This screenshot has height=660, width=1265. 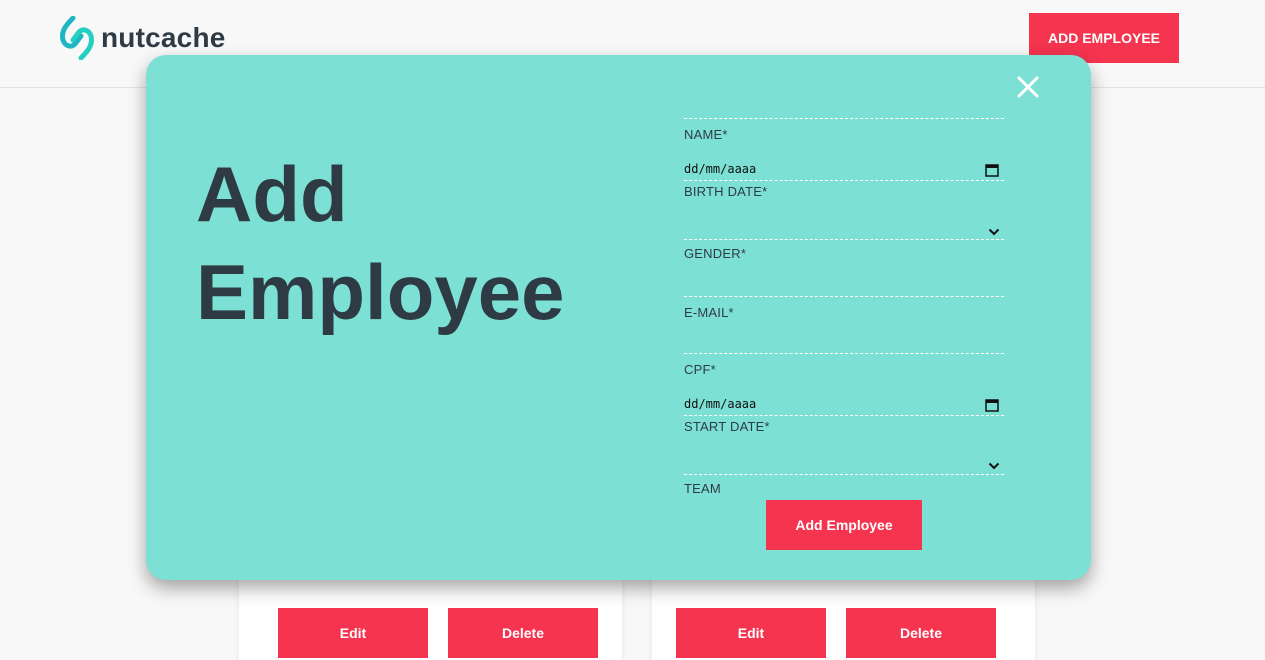 I want to click on team-underline, so click(x=844, y=474).